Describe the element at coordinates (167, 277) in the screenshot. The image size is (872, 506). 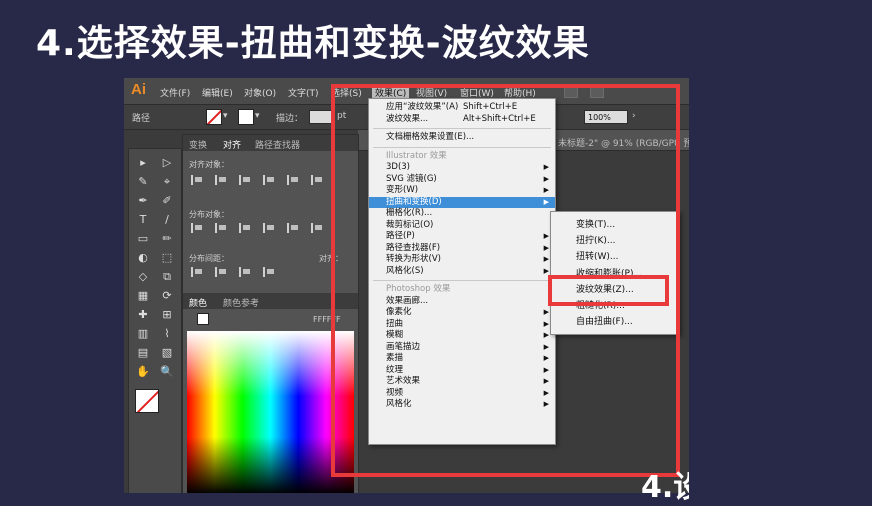
I see `tool-icon: ⧉` at that location.